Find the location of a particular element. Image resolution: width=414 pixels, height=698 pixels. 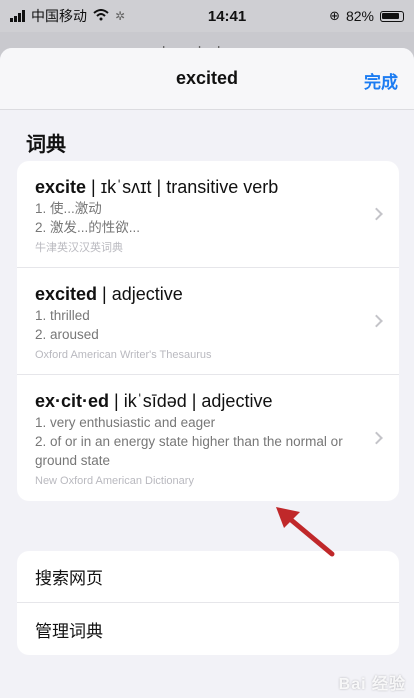

battery-icon is located at coordinates (392, 16).